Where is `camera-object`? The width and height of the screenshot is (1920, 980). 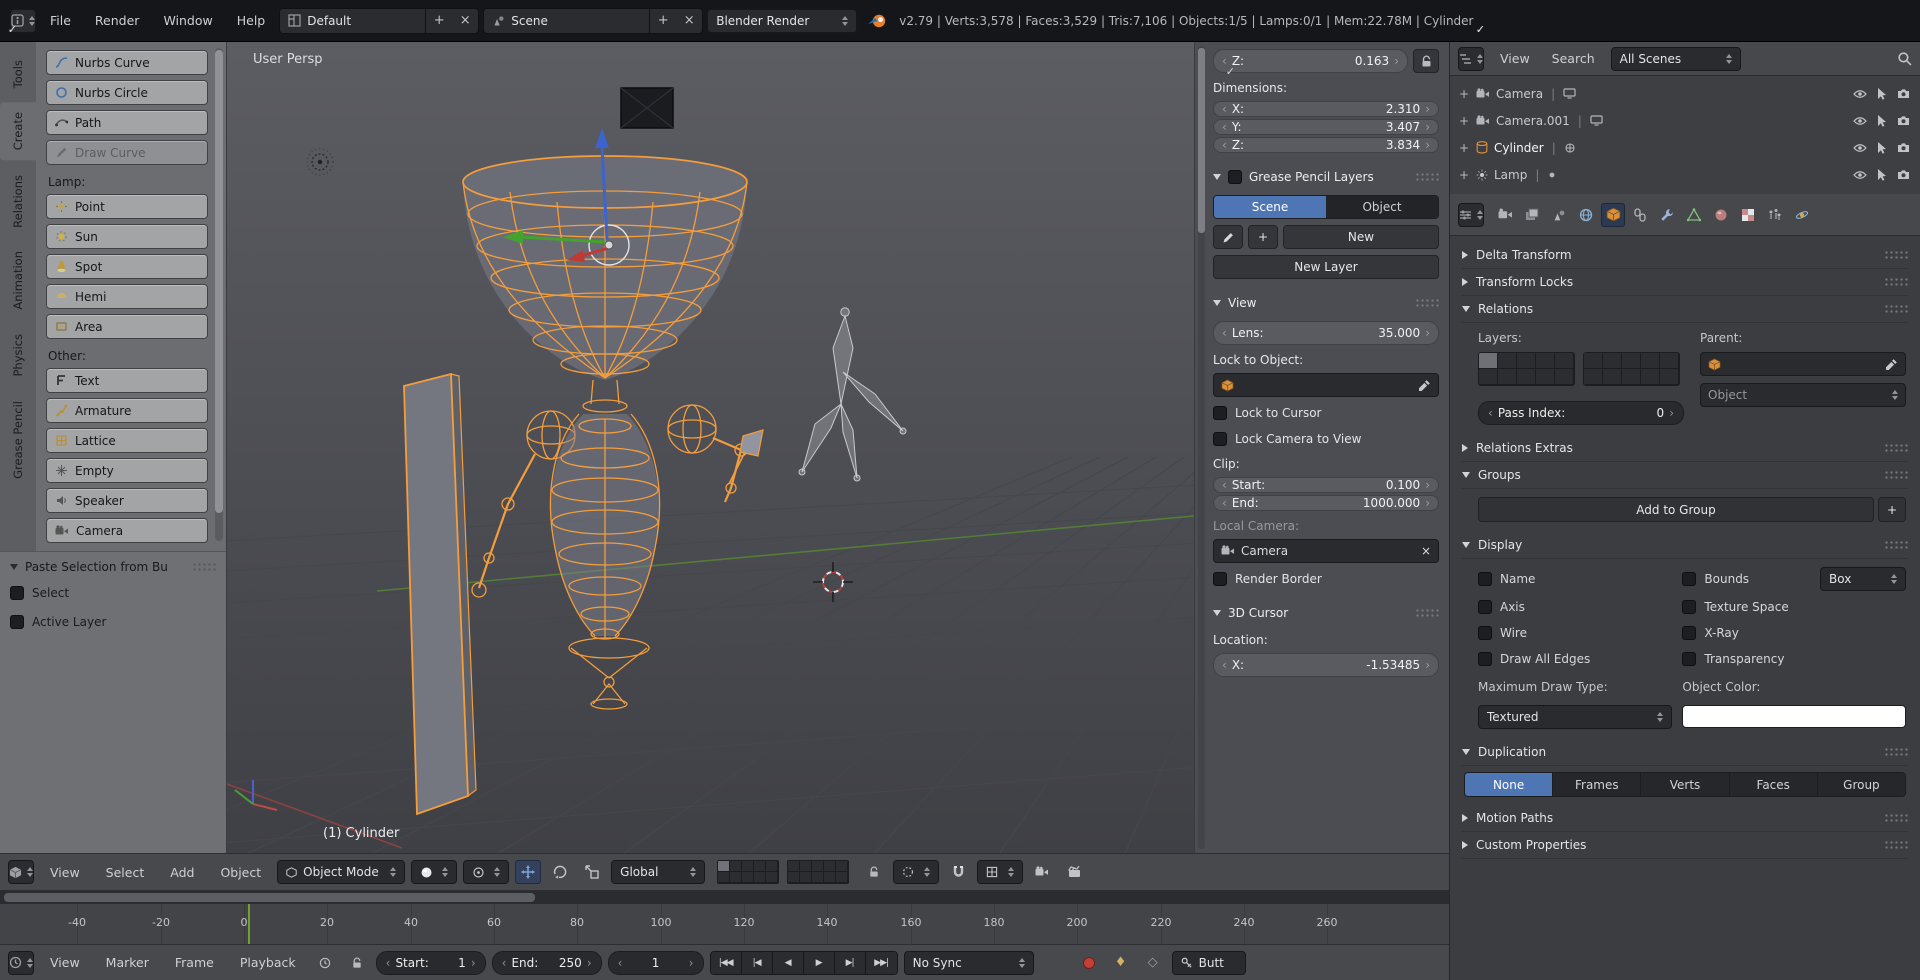 camera-object is located at coordinates (647, 108).